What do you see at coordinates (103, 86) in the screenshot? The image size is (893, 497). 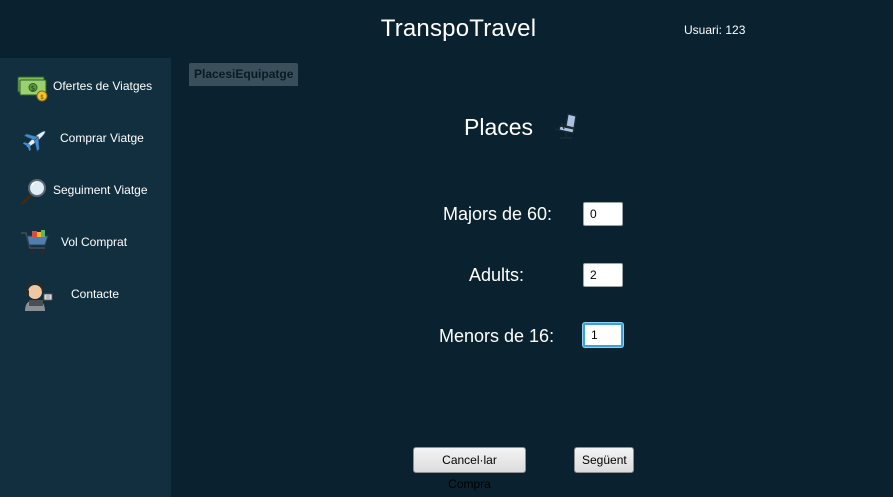 I see `sidebar-item-label: Ofertes de Viatges` at bounding box center [103, 86].